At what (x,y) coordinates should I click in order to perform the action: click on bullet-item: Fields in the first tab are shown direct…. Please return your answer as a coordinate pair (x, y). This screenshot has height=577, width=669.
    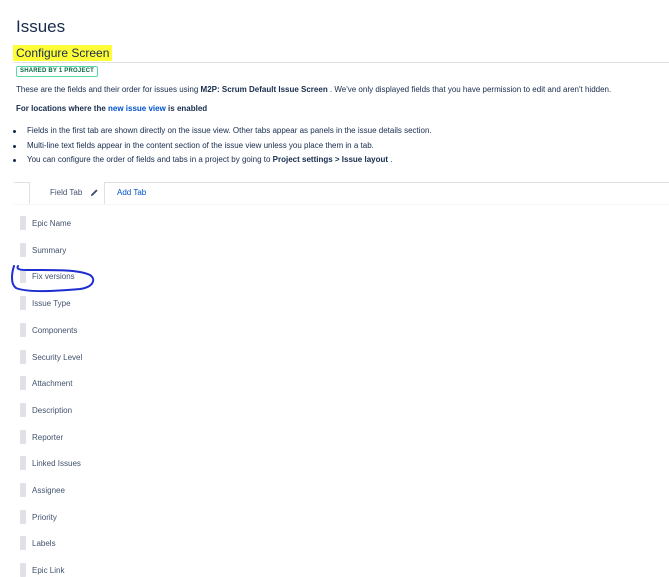
    Looking at the image, I should click on (222, 131).